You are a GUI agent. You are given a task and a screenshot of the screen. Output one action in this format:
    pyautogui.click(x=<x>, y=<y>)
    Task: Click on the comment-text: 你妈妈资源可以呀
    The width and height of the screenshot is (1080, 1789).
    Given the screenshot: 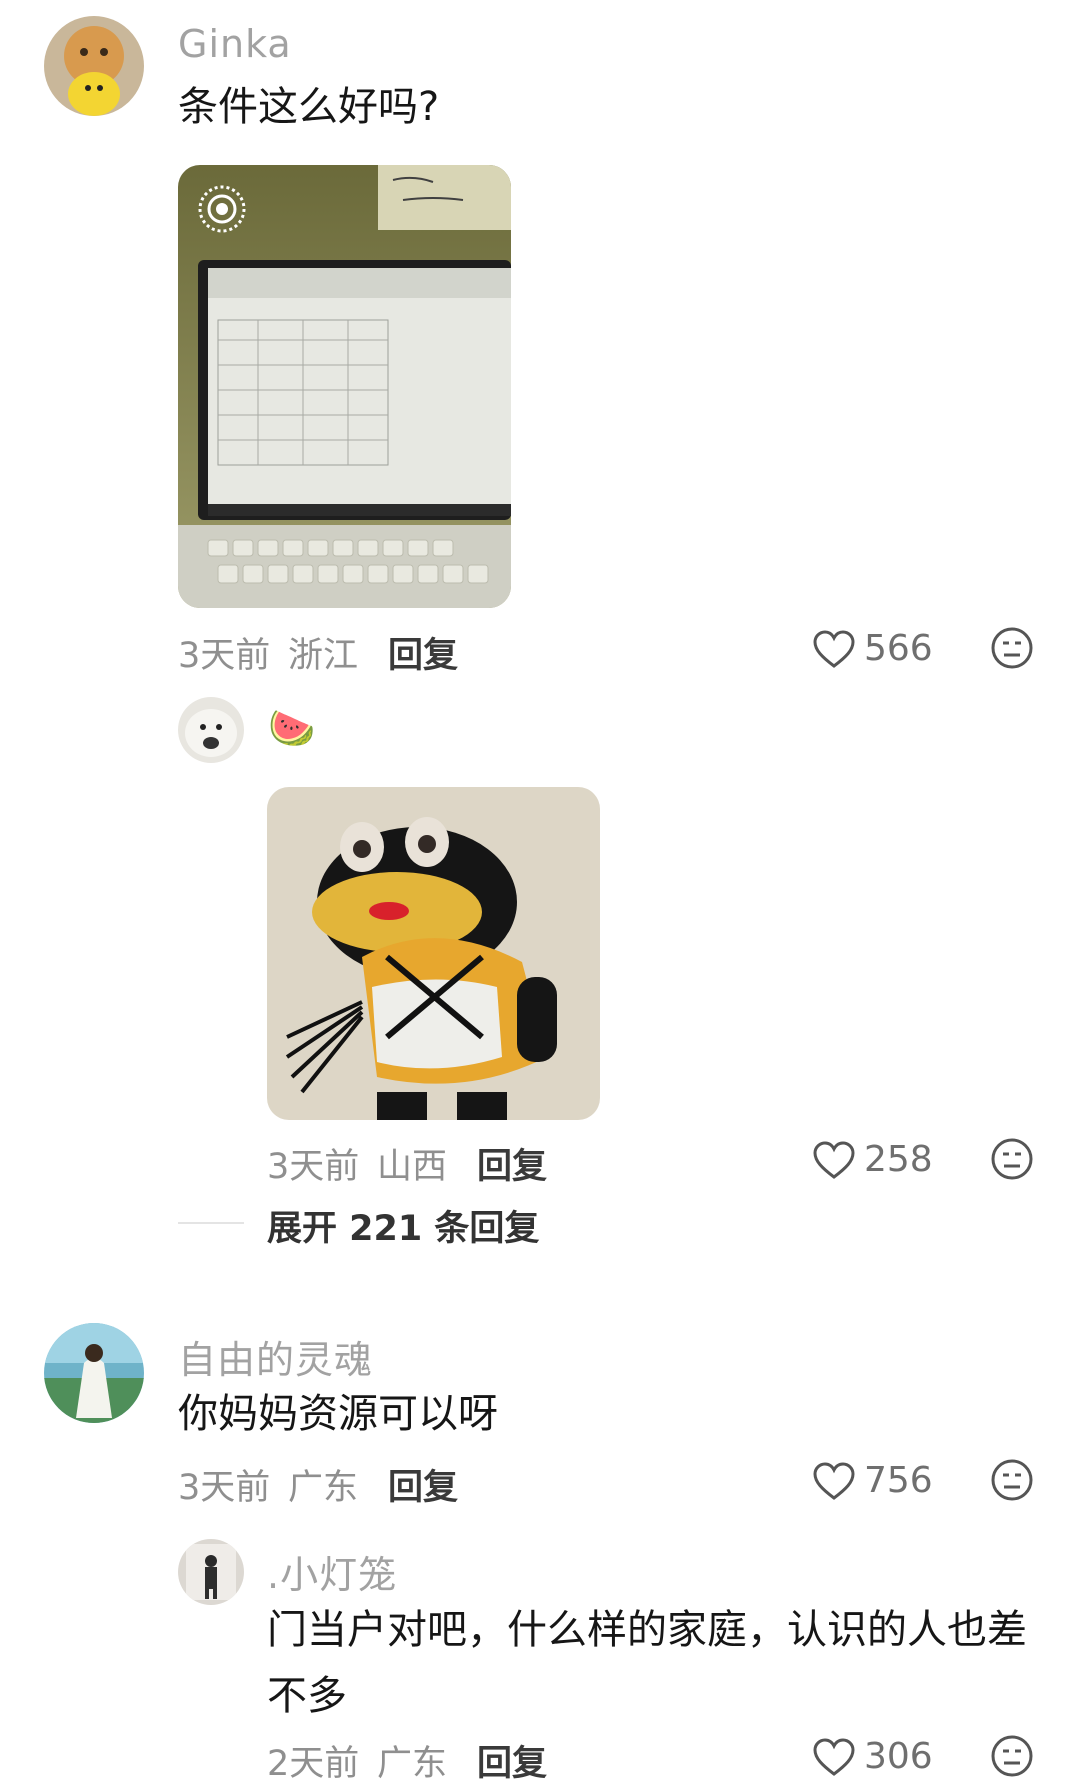 What is the action you would take?
    pyautogui.click(x=338, y=1414)
    